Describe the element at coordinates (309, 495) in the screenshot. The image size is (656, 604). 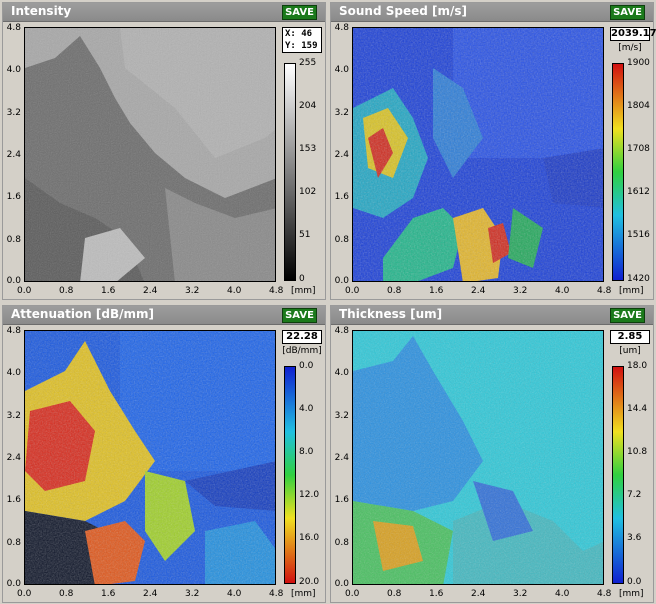
I see `colorbar-tick: 12.0` at that location.